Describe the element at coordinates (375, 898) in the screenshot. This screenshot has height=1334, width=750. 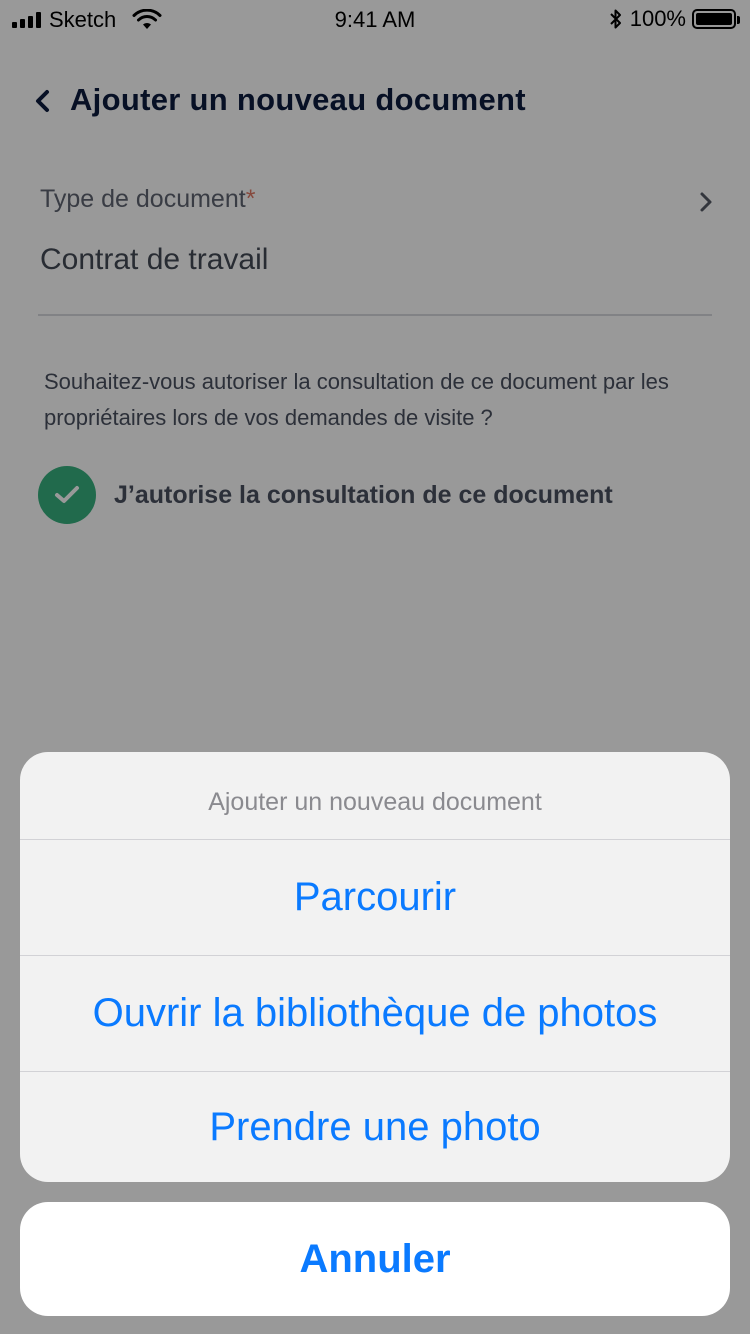
I see `browse-button: Parcourir` at that location.